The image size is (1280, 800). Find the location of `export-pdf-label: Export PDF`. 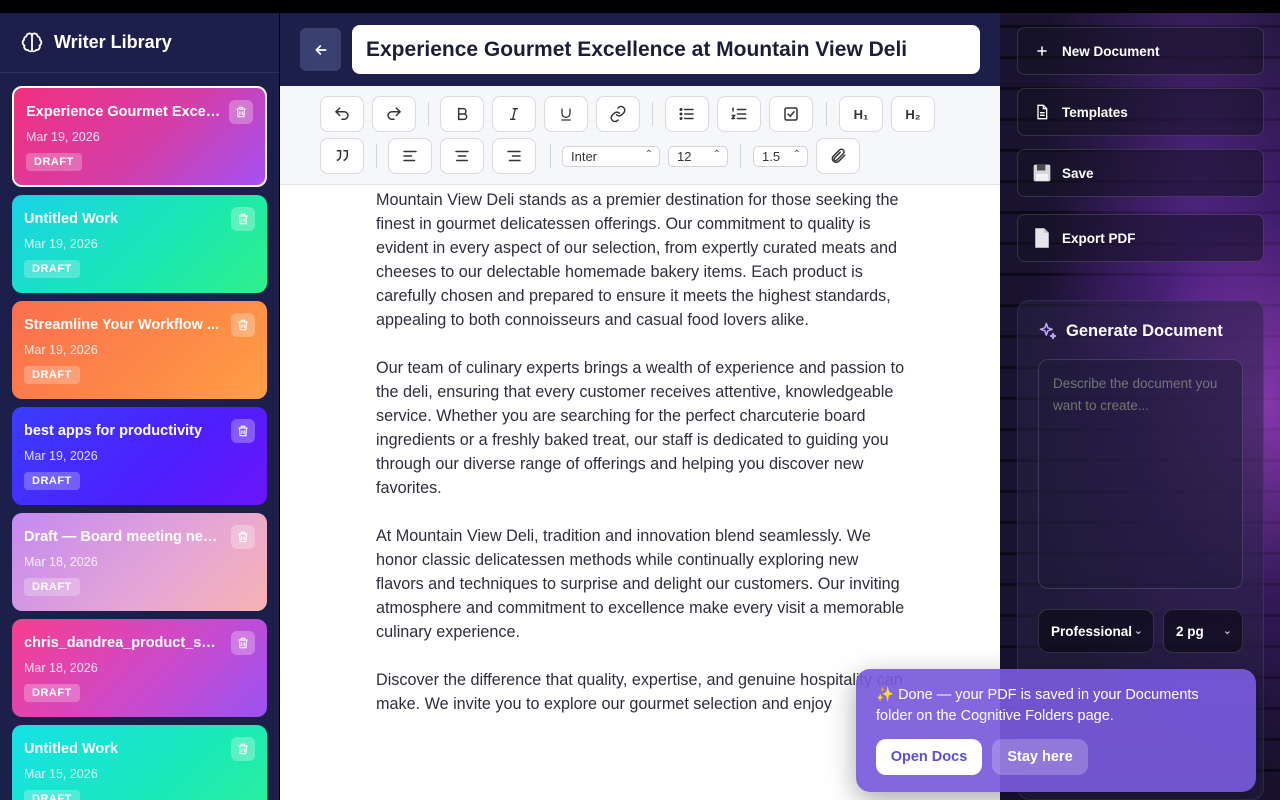

export-pdf-label: Export PDF is located at coordinates (1099, 238).